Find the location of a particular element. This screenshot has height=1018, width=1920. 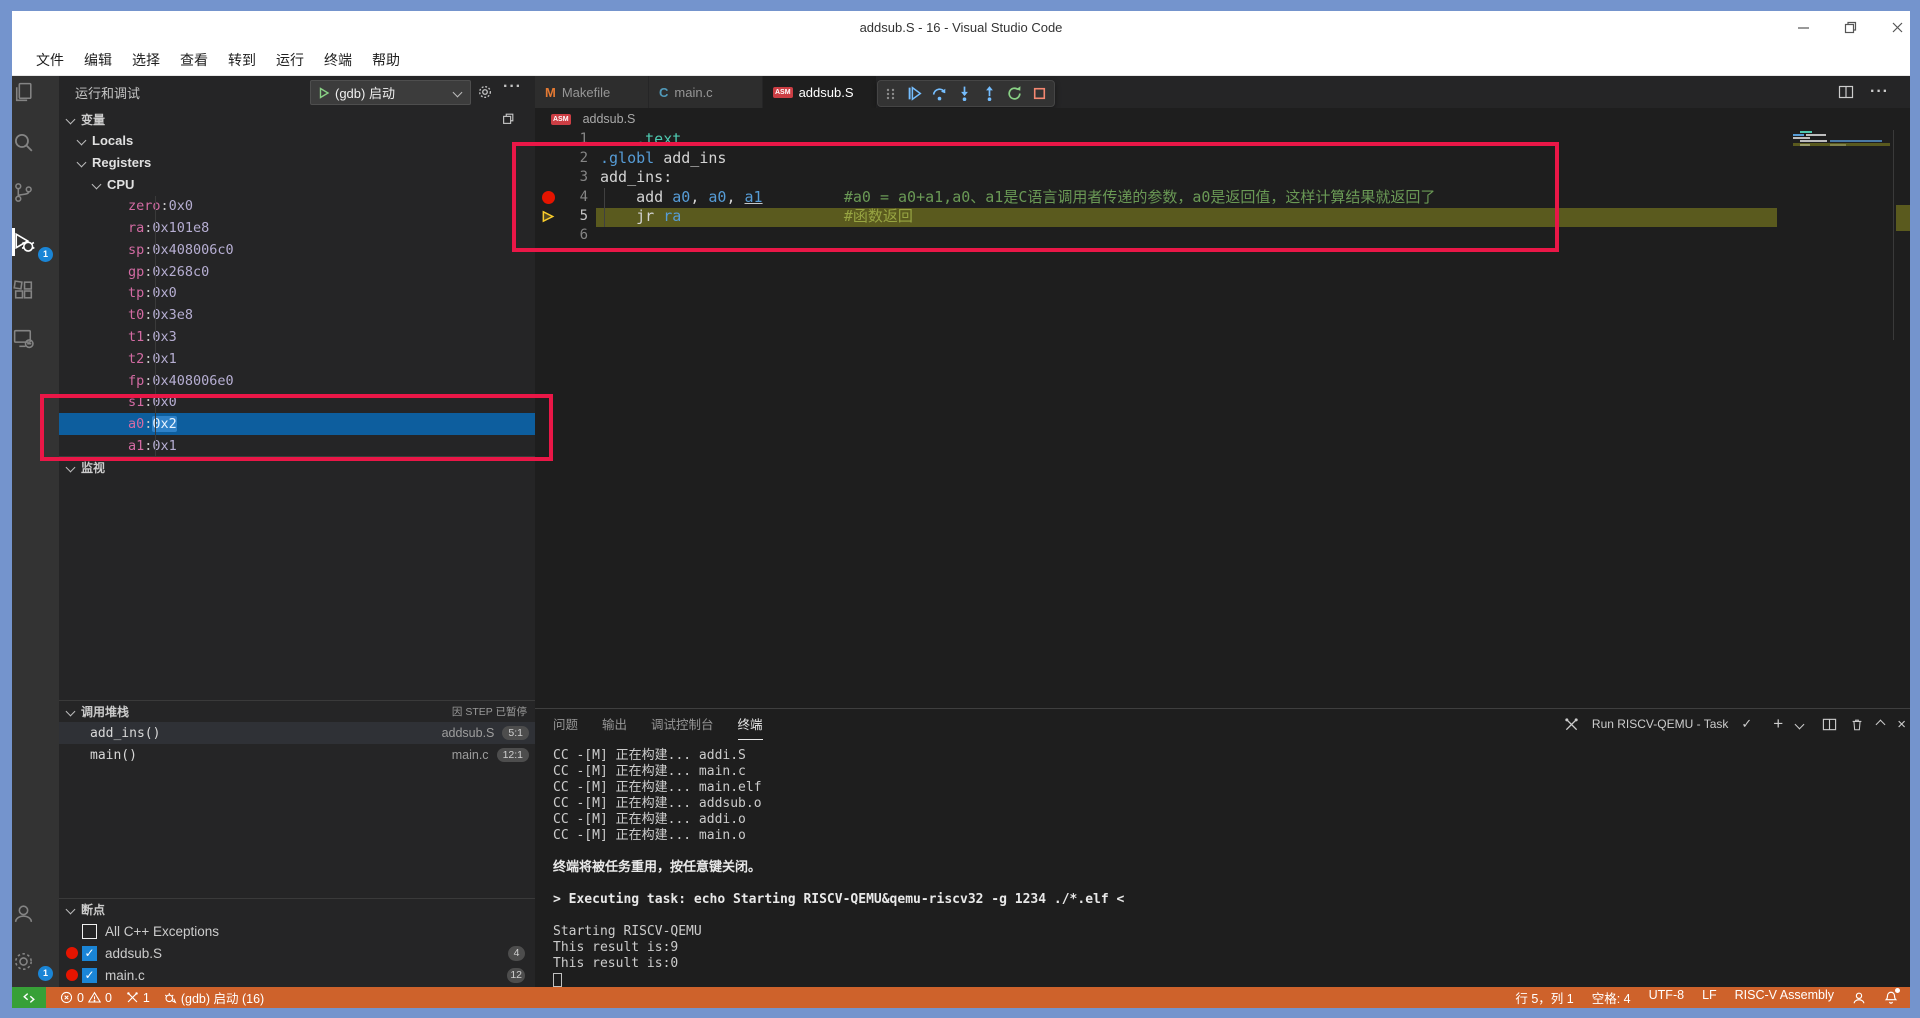

terminal-dropdown-icon is located at coordinates (1799, 724).